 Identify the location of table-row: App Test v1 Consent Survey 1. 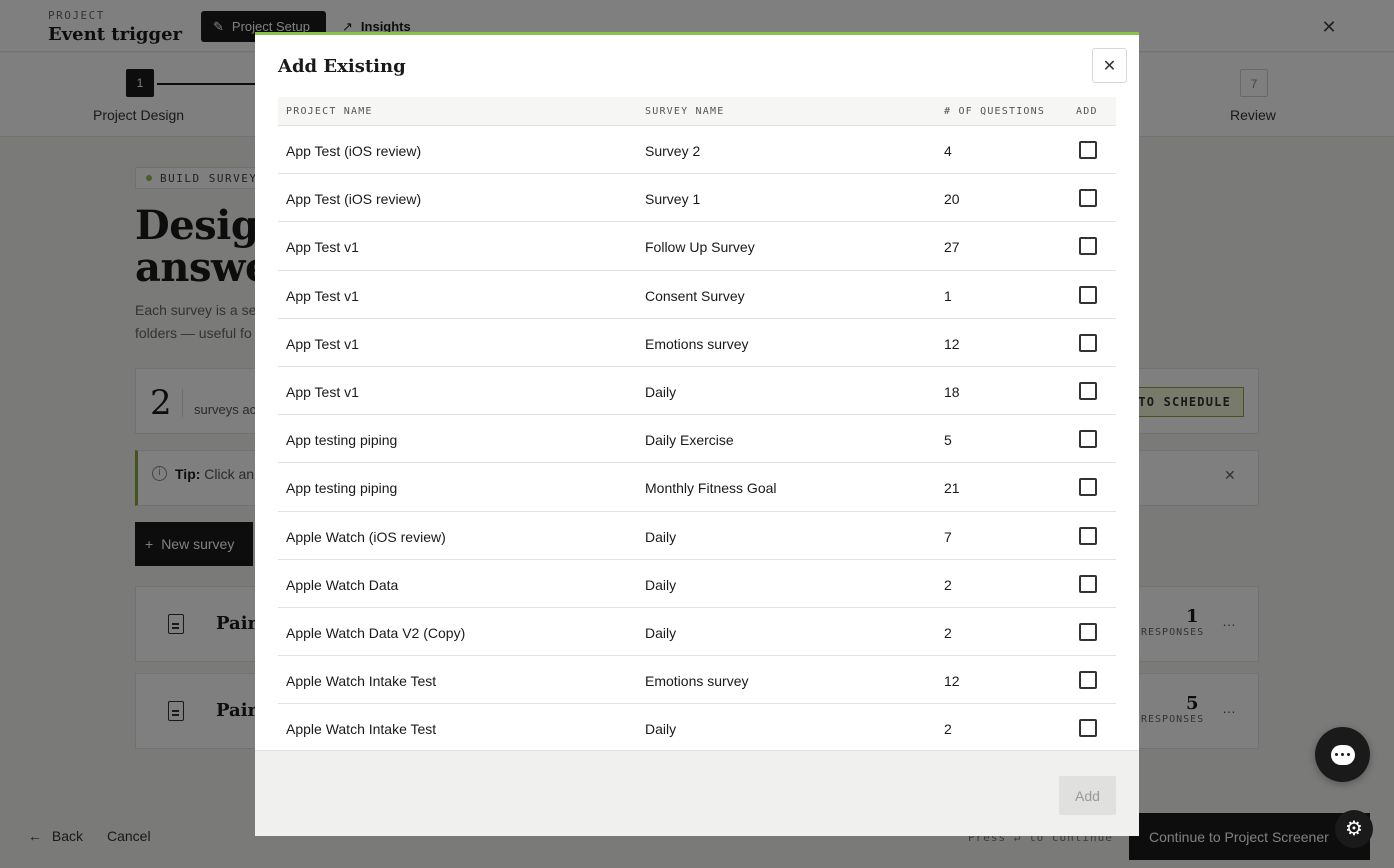
(697, 295).